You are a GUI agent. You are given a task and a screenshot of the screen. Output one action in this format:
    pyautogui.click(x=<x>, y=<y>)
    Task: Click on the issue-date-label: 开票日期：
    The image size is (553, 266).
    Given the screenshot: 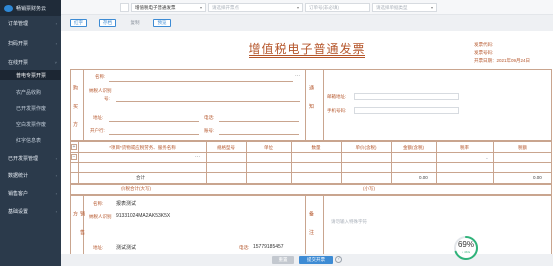 What is the action you would take?
    pyautogui.click(x=485, y=60)
    